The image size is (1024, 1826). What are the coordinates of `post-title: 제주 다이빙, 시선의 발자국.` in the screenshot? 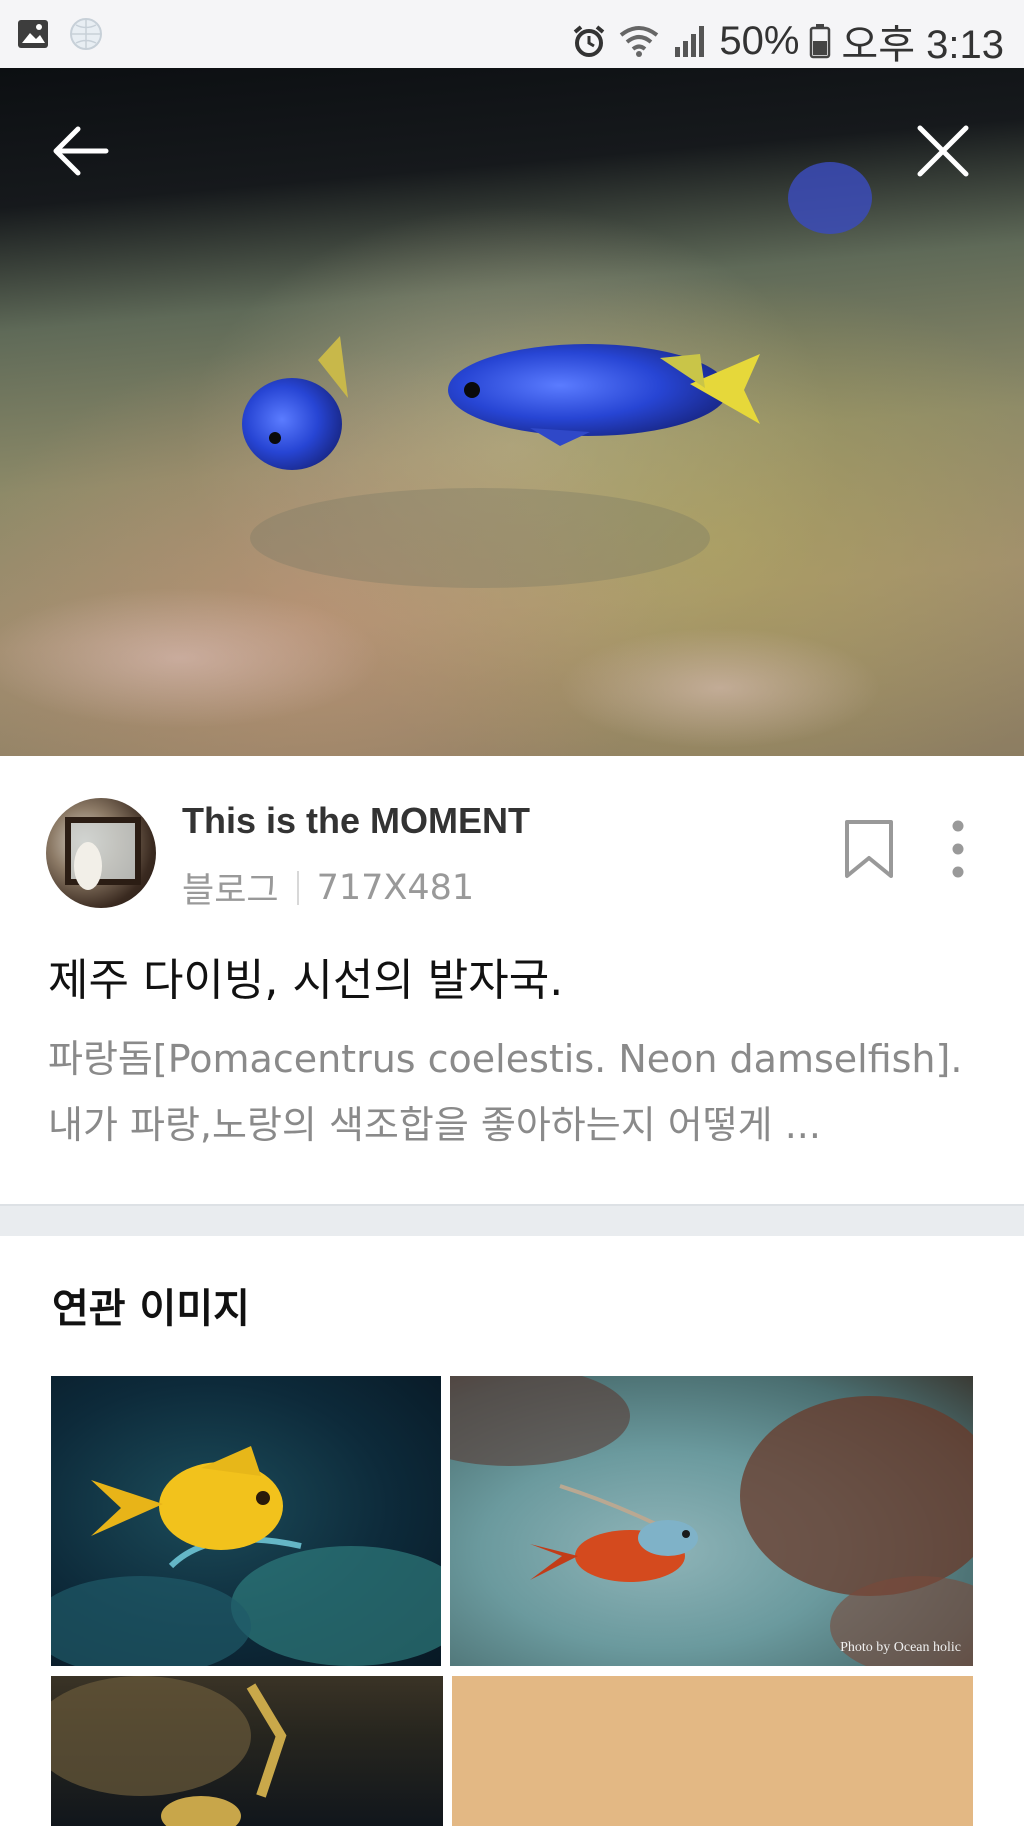 It's located at (305, 976).